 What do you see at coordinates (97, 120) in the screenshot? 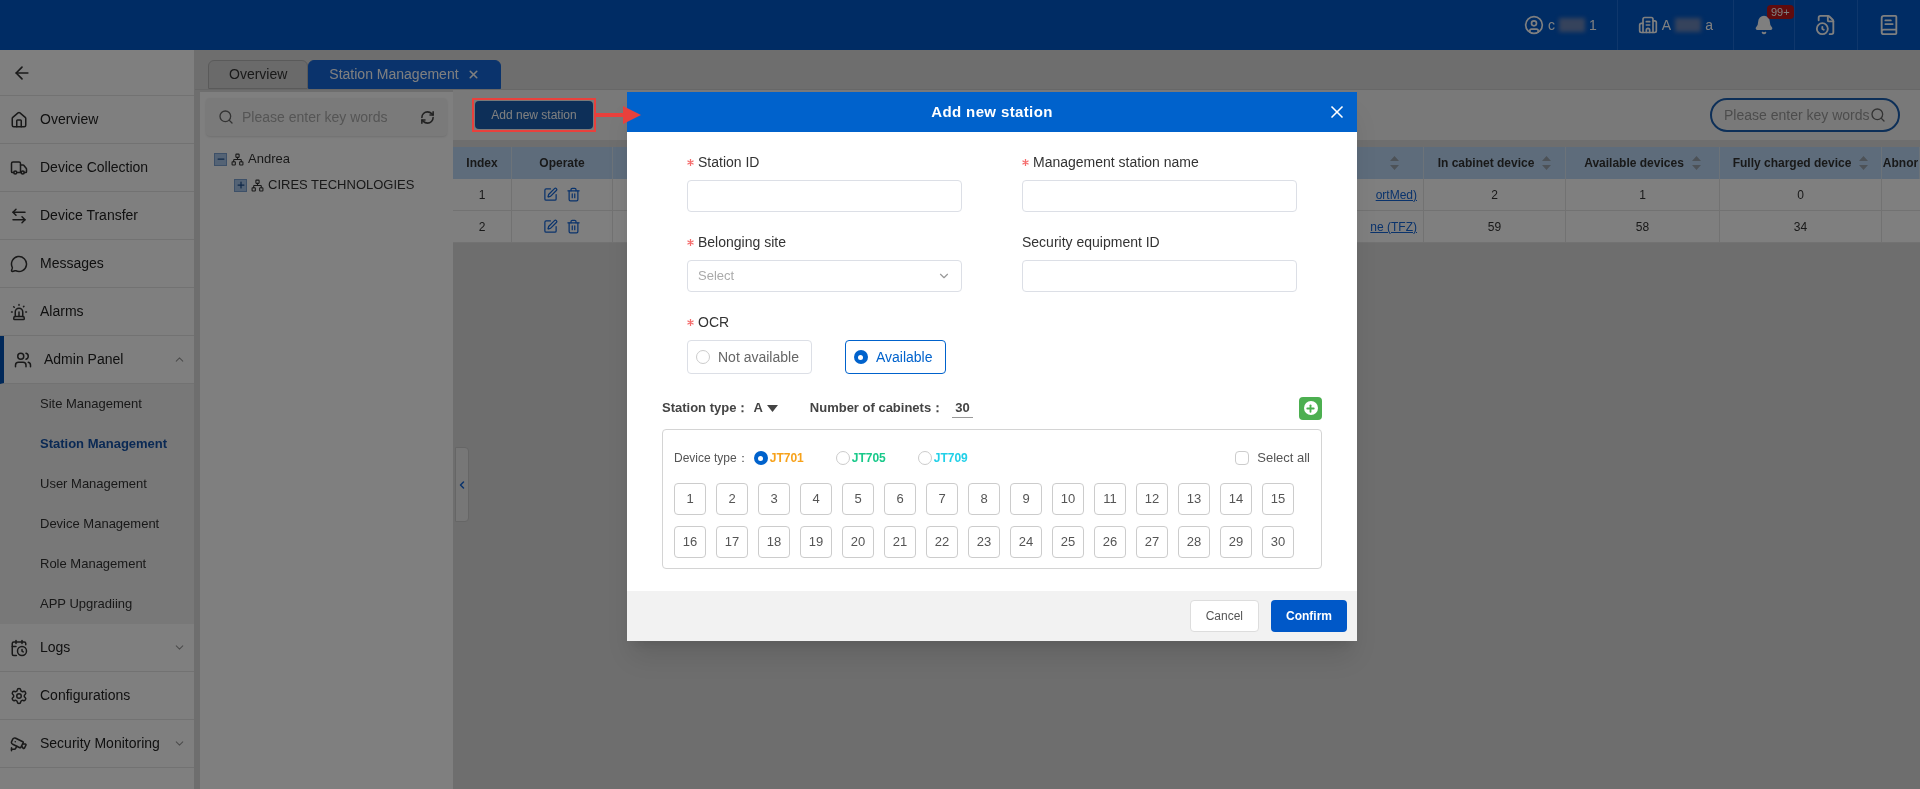
I see `nav-item: Overview` at bounding box center [97, 120].